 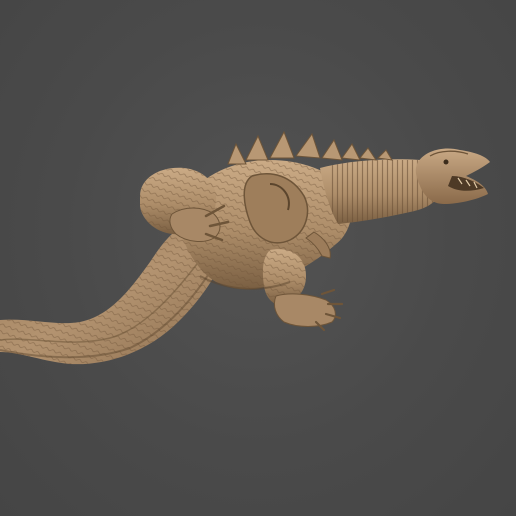 I want to click on dorsal-spikes, so click(x=310, y=147).